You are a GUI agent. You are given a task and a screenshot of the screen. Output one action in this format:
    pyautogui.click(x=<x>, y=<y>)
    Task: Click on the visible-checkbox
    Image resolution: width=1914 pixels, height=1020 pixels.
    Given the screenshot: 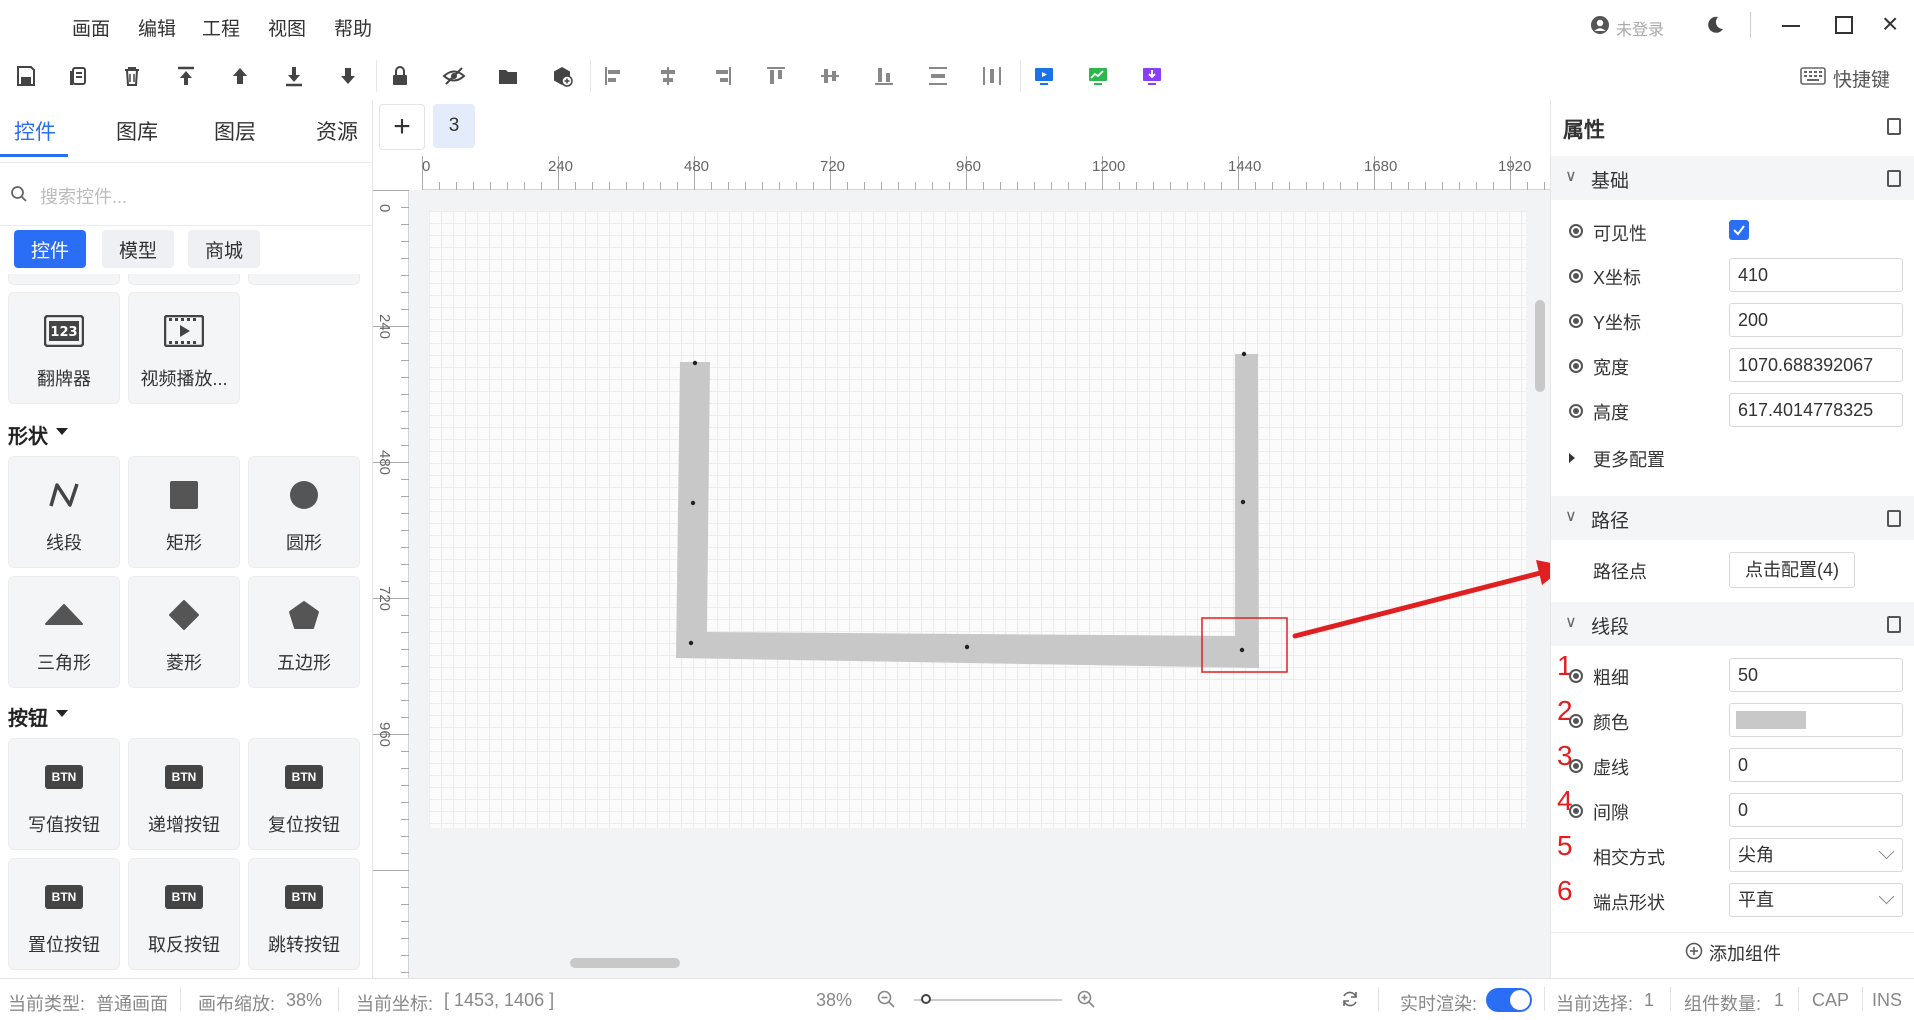 What is the action you would take?
    pyautogui.click(x=1739, y=230)
    